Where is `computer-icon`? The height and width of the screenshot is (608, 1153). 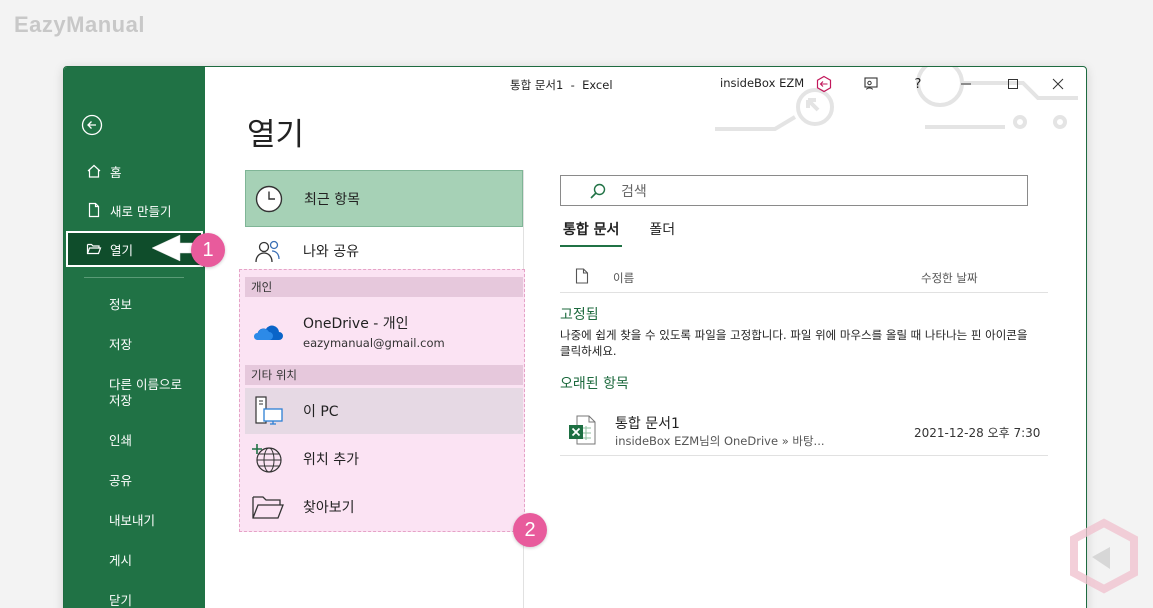
computer-icon is located at coordinates (268, 411).